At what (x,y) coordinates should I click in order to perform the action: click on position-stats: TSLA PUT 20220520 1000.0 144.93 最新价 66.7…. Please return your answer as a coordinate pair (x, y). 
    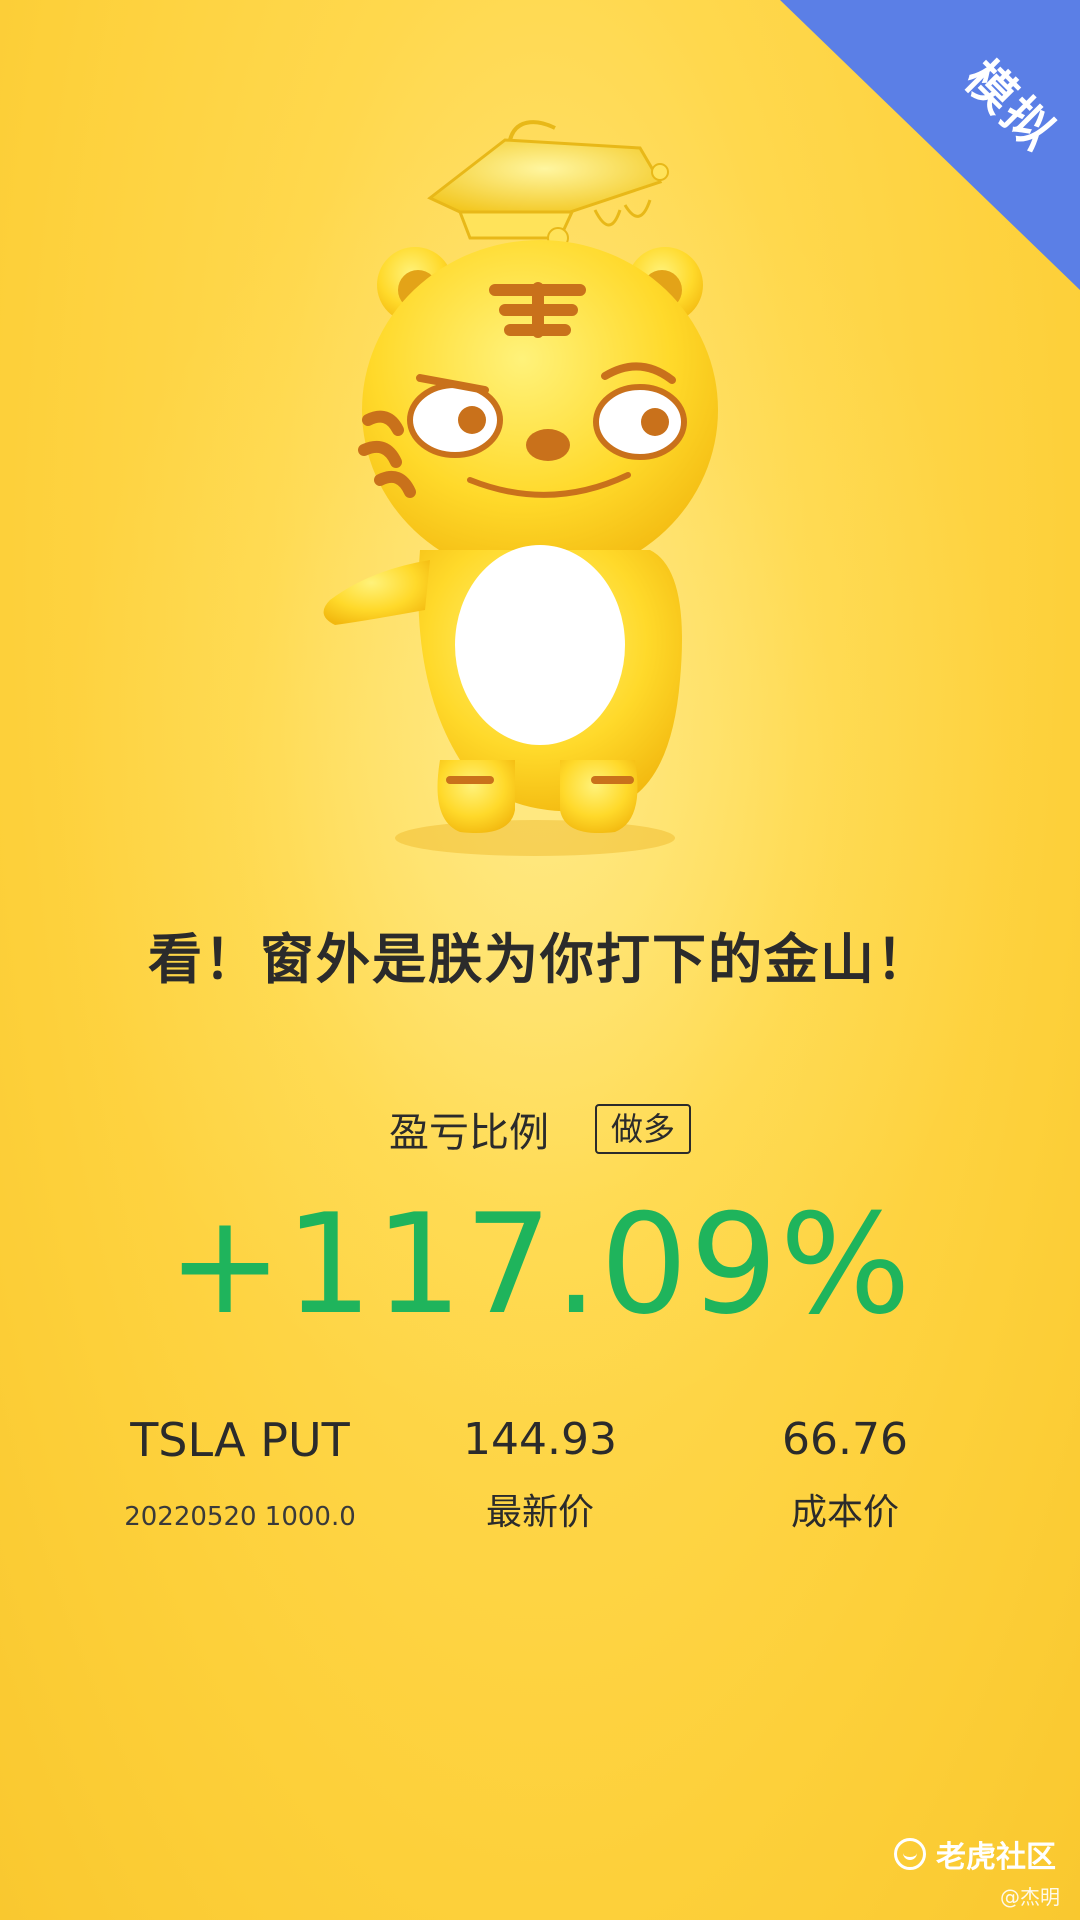
    Looking at the image, I should click on (540, 1480).